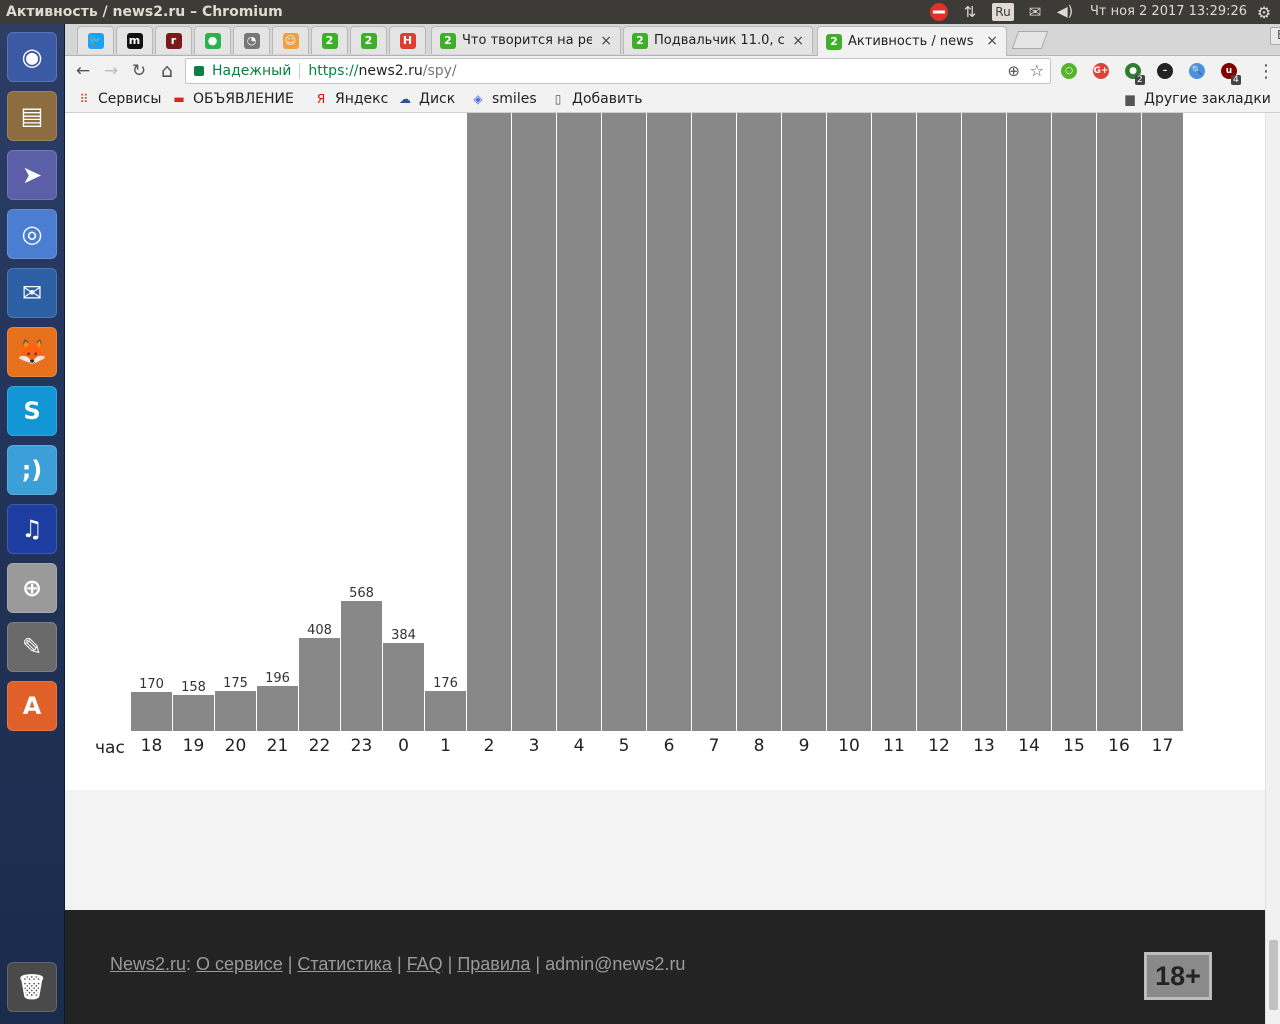 Image resolution: width=1280 pixels, height=1024 pixels. Describe the element at coordinates (151, 684) in the screenshot. I see `bar-value-label: 170` at that location.